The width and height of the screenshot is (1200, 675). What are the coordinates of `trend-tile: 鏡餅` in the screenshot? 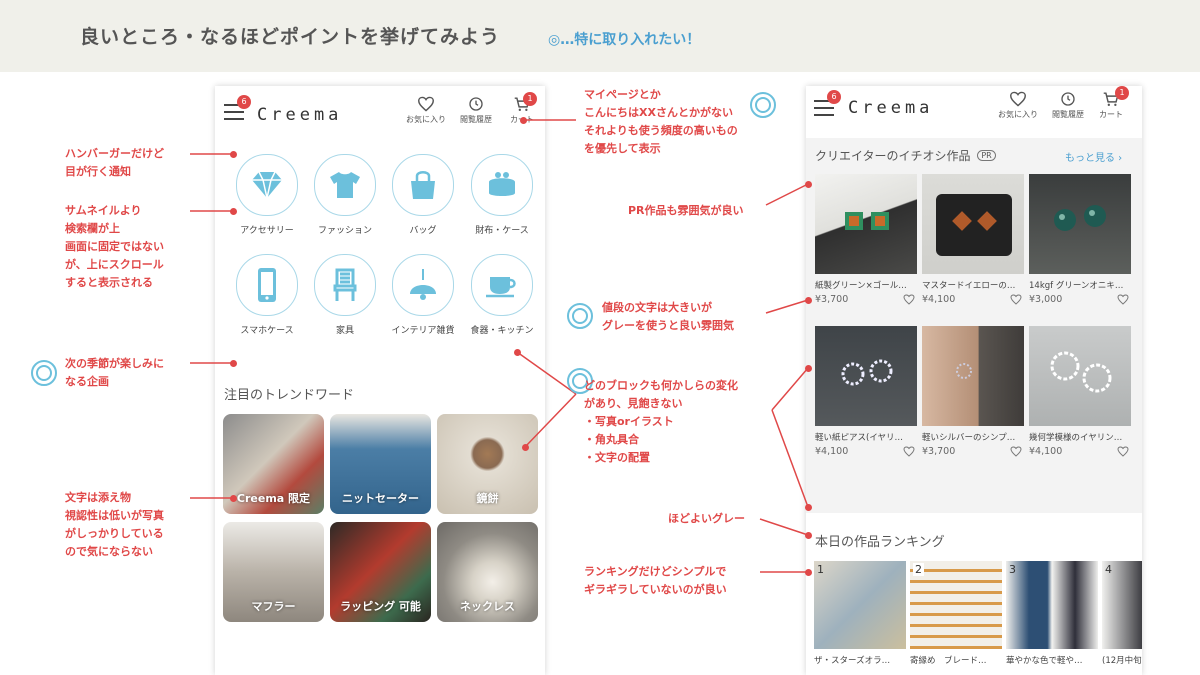 It's located at (487, 464).